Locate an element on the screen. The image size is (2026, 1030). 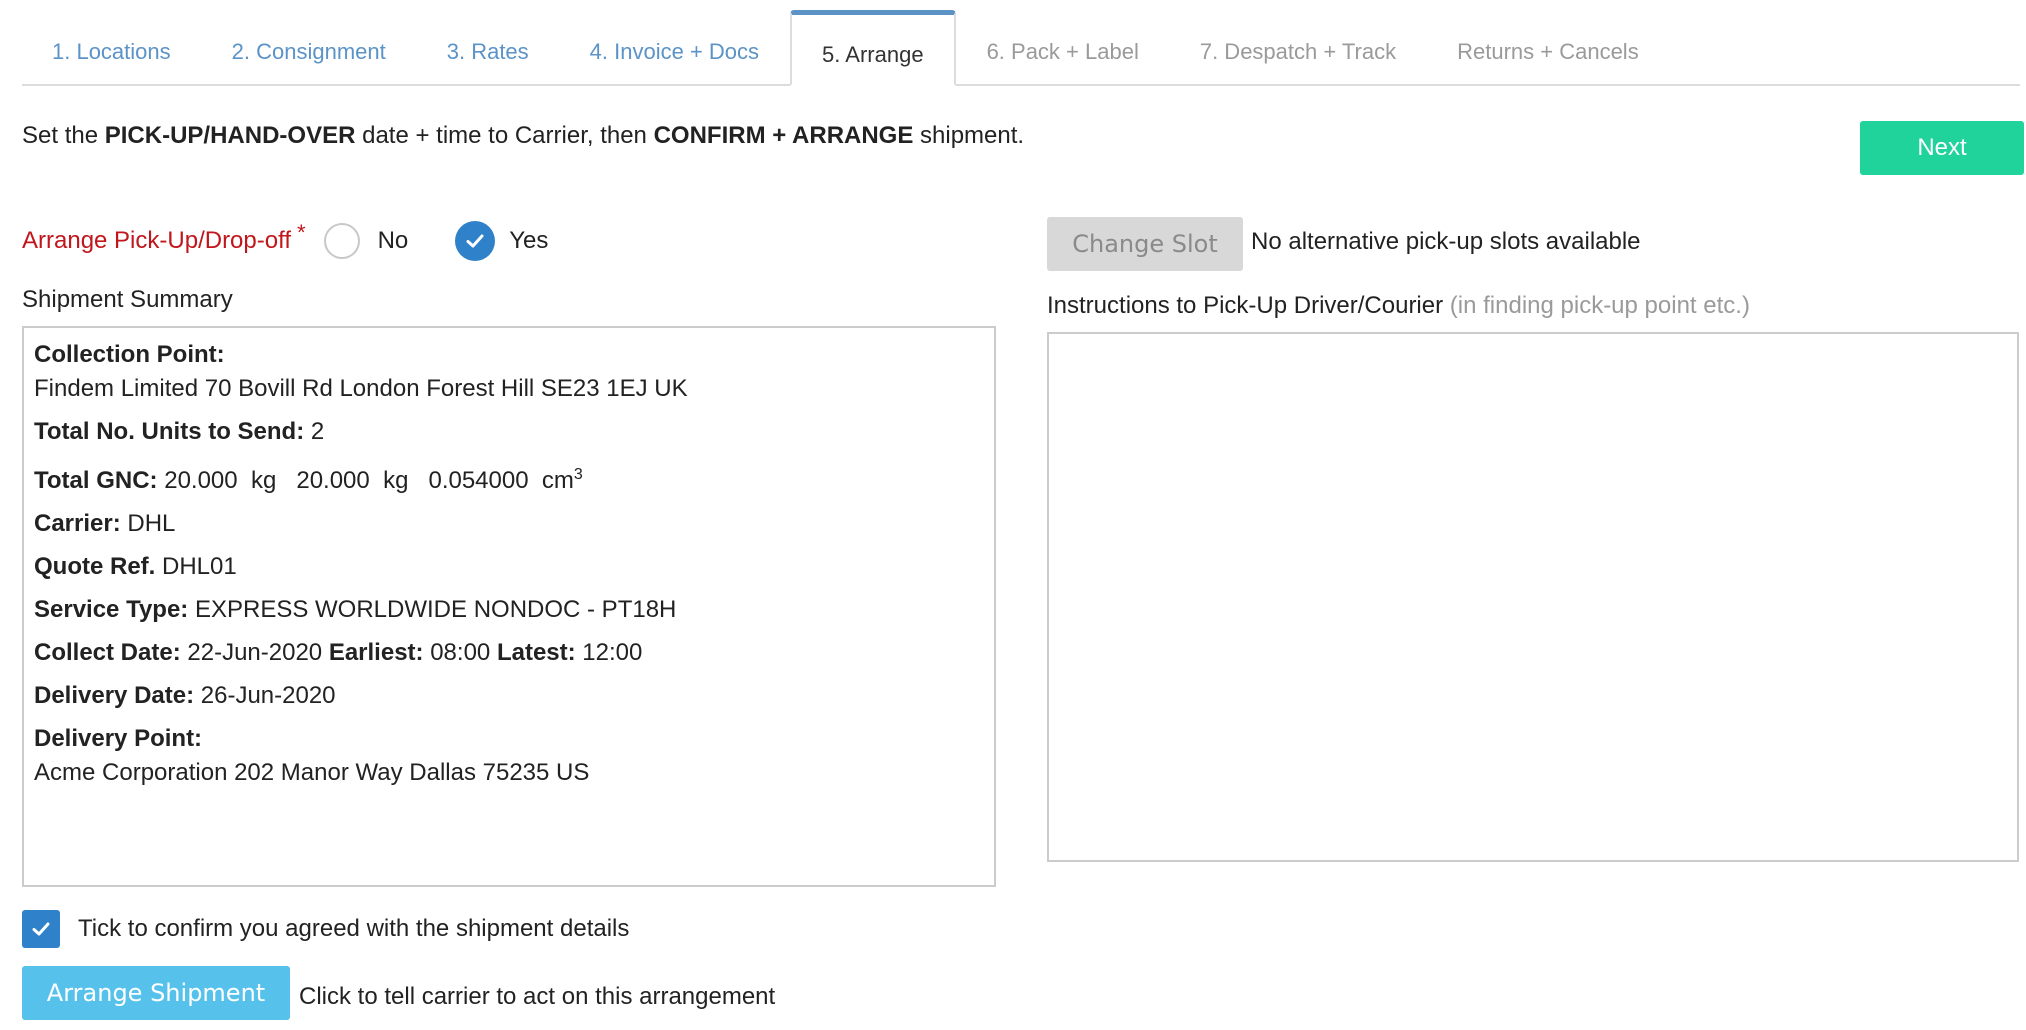
intro-bold2: CONFIRM + ARRANGE is located at coordinates (783, 135).